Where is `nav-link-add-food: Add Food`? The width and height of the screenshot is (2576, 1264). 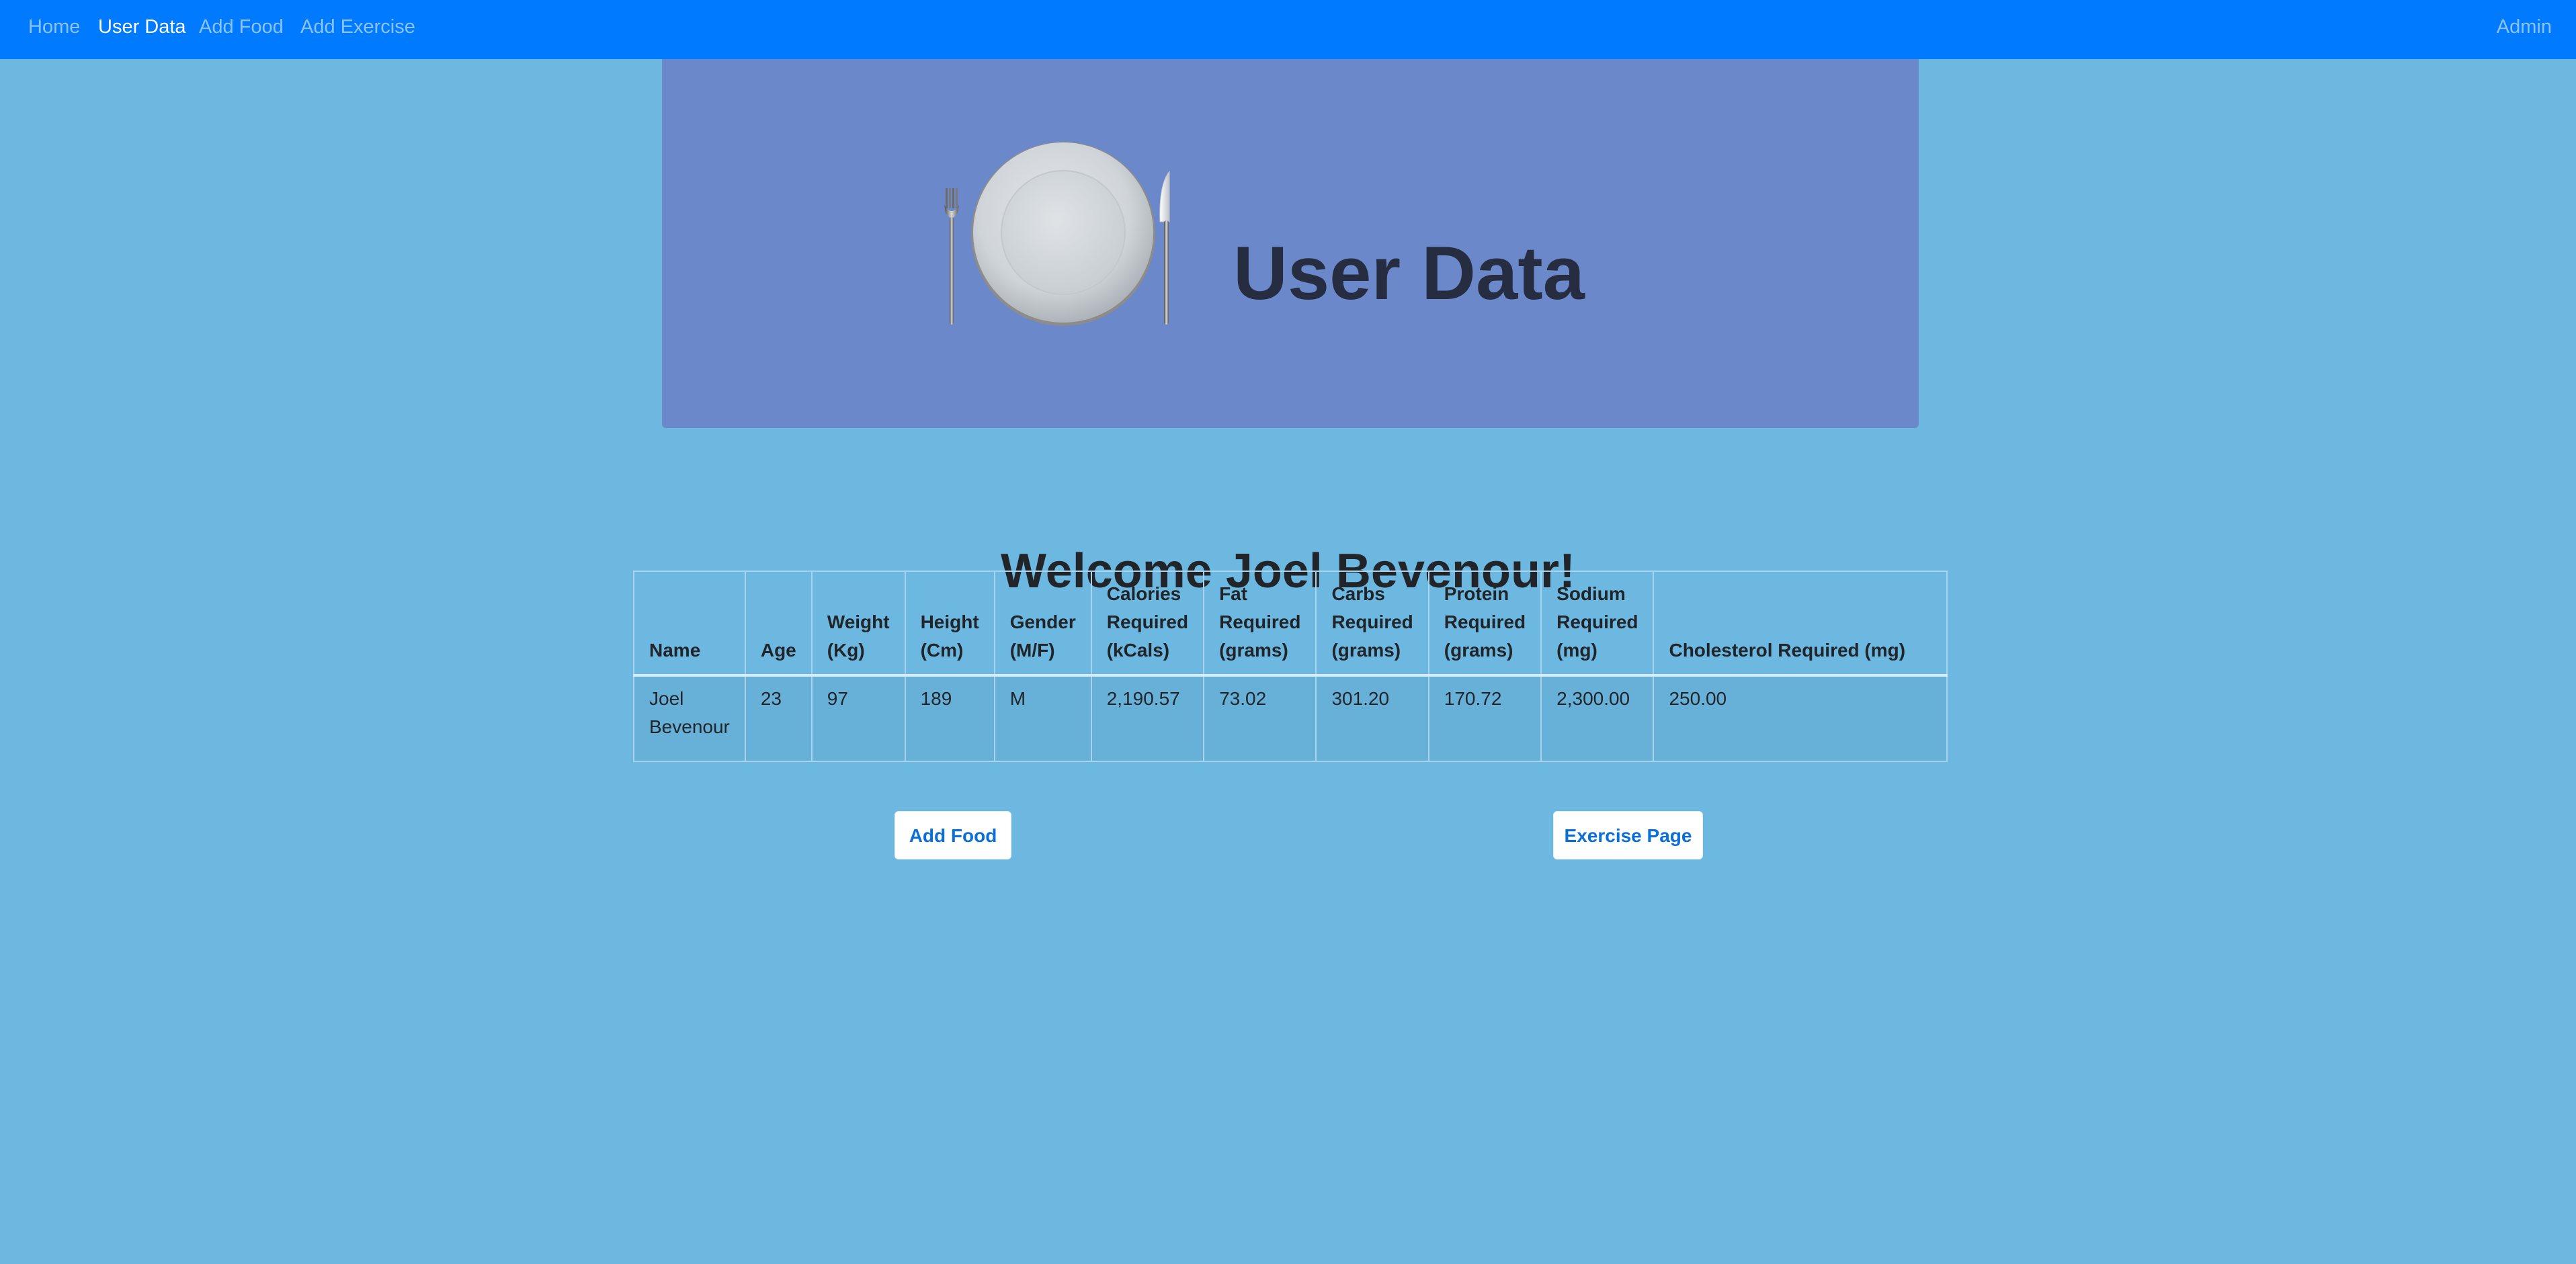 nav-link-add-food: Add Food is located at coordinates (241, 27).